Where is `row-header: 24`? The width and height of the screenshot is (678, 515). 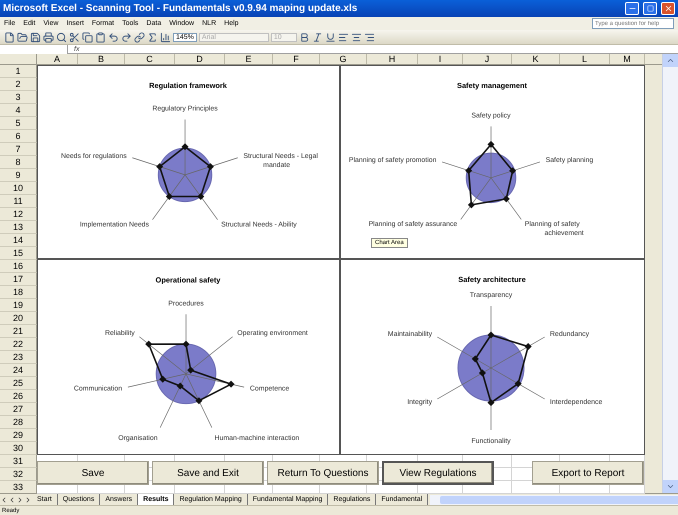
row-header: 24 is located at coordinates (18, 370).